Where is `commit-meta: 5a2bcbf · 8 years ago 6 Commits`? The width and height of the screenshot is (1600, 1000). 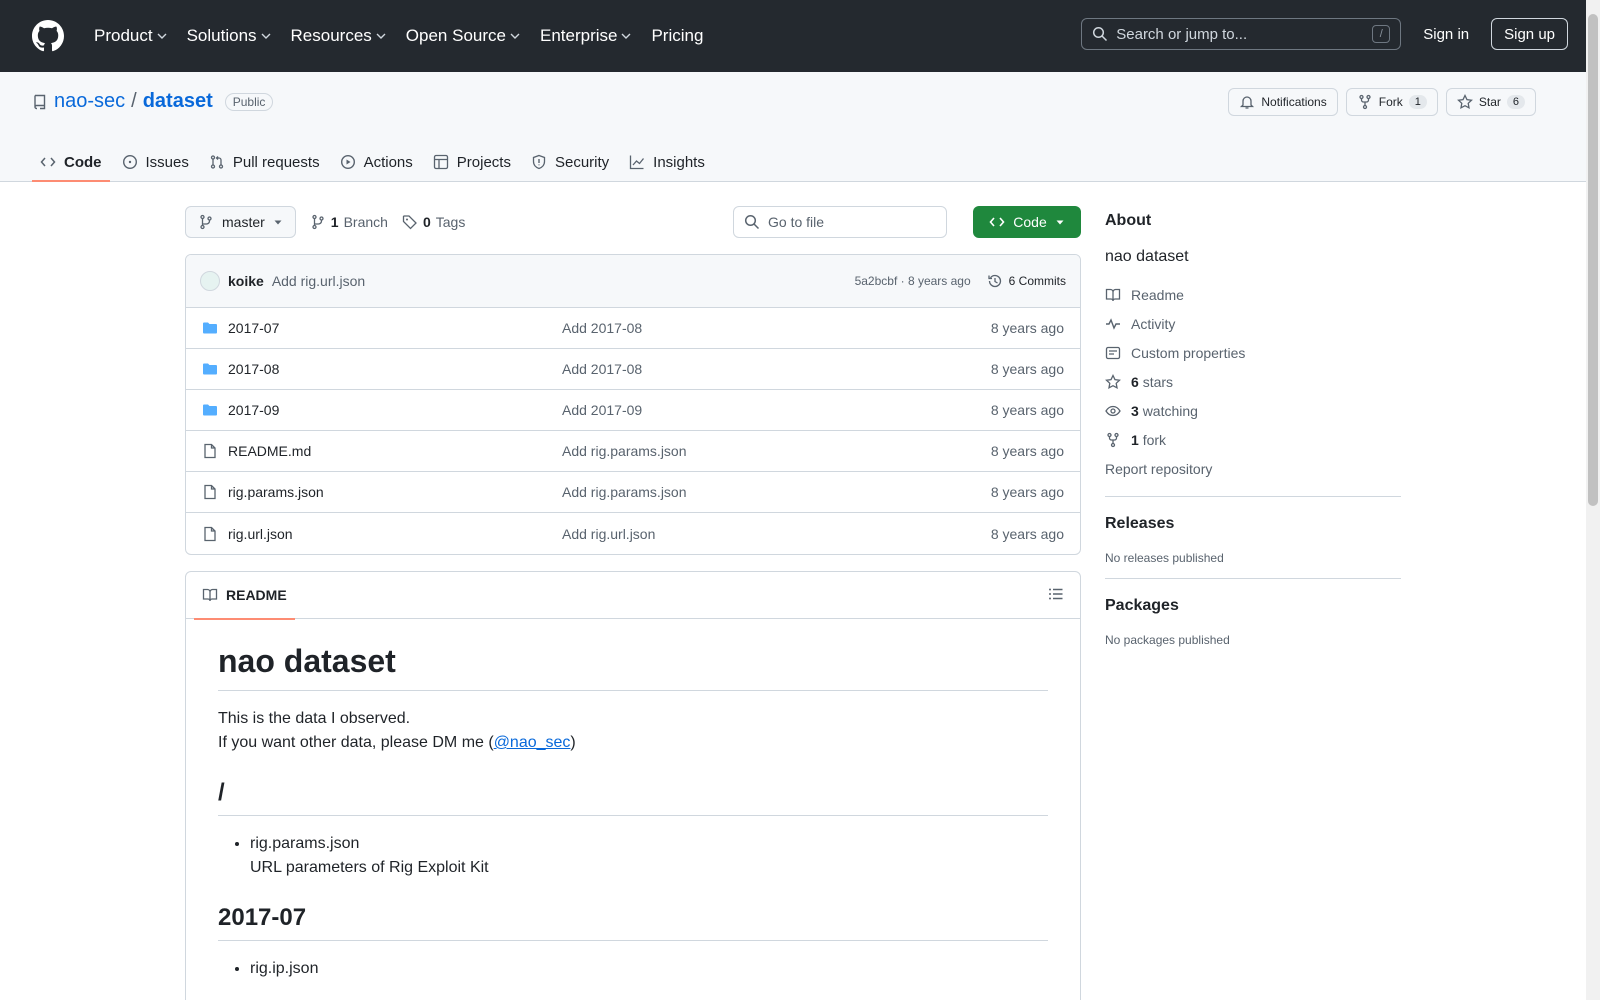 commit-meta: 5a2bcbf · 8 years ago 6 Commits is located at coordinates (960, 281).